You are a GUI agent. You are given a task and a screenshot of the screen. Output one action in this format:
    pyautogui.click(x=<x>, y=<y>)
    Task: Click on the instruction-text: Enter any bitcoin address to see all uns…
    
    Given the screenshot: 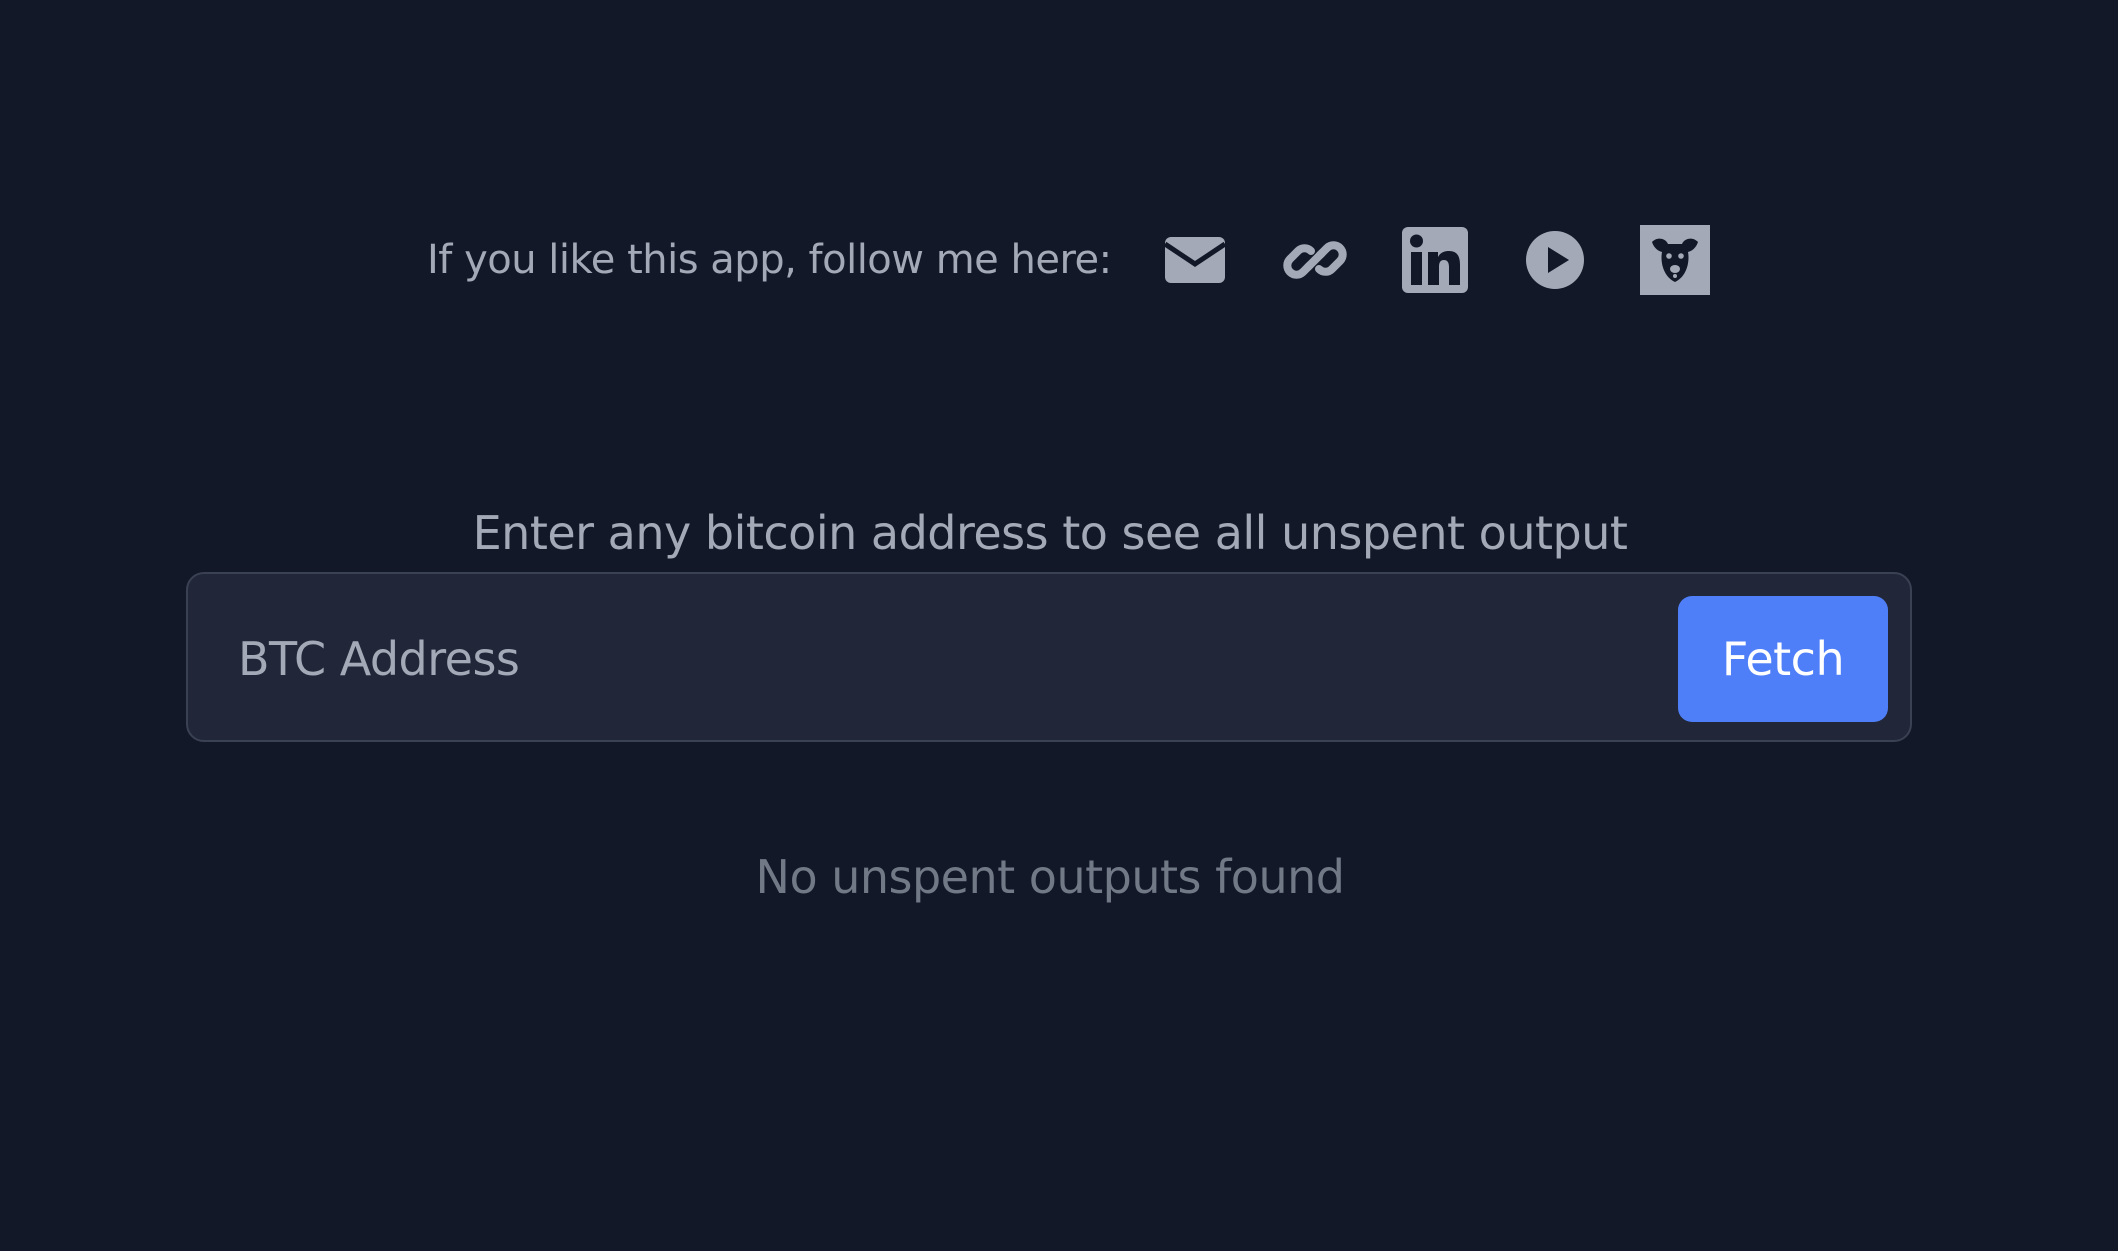 What is the action you would take?
    pyautogui.click(x=1050, y=533)
    